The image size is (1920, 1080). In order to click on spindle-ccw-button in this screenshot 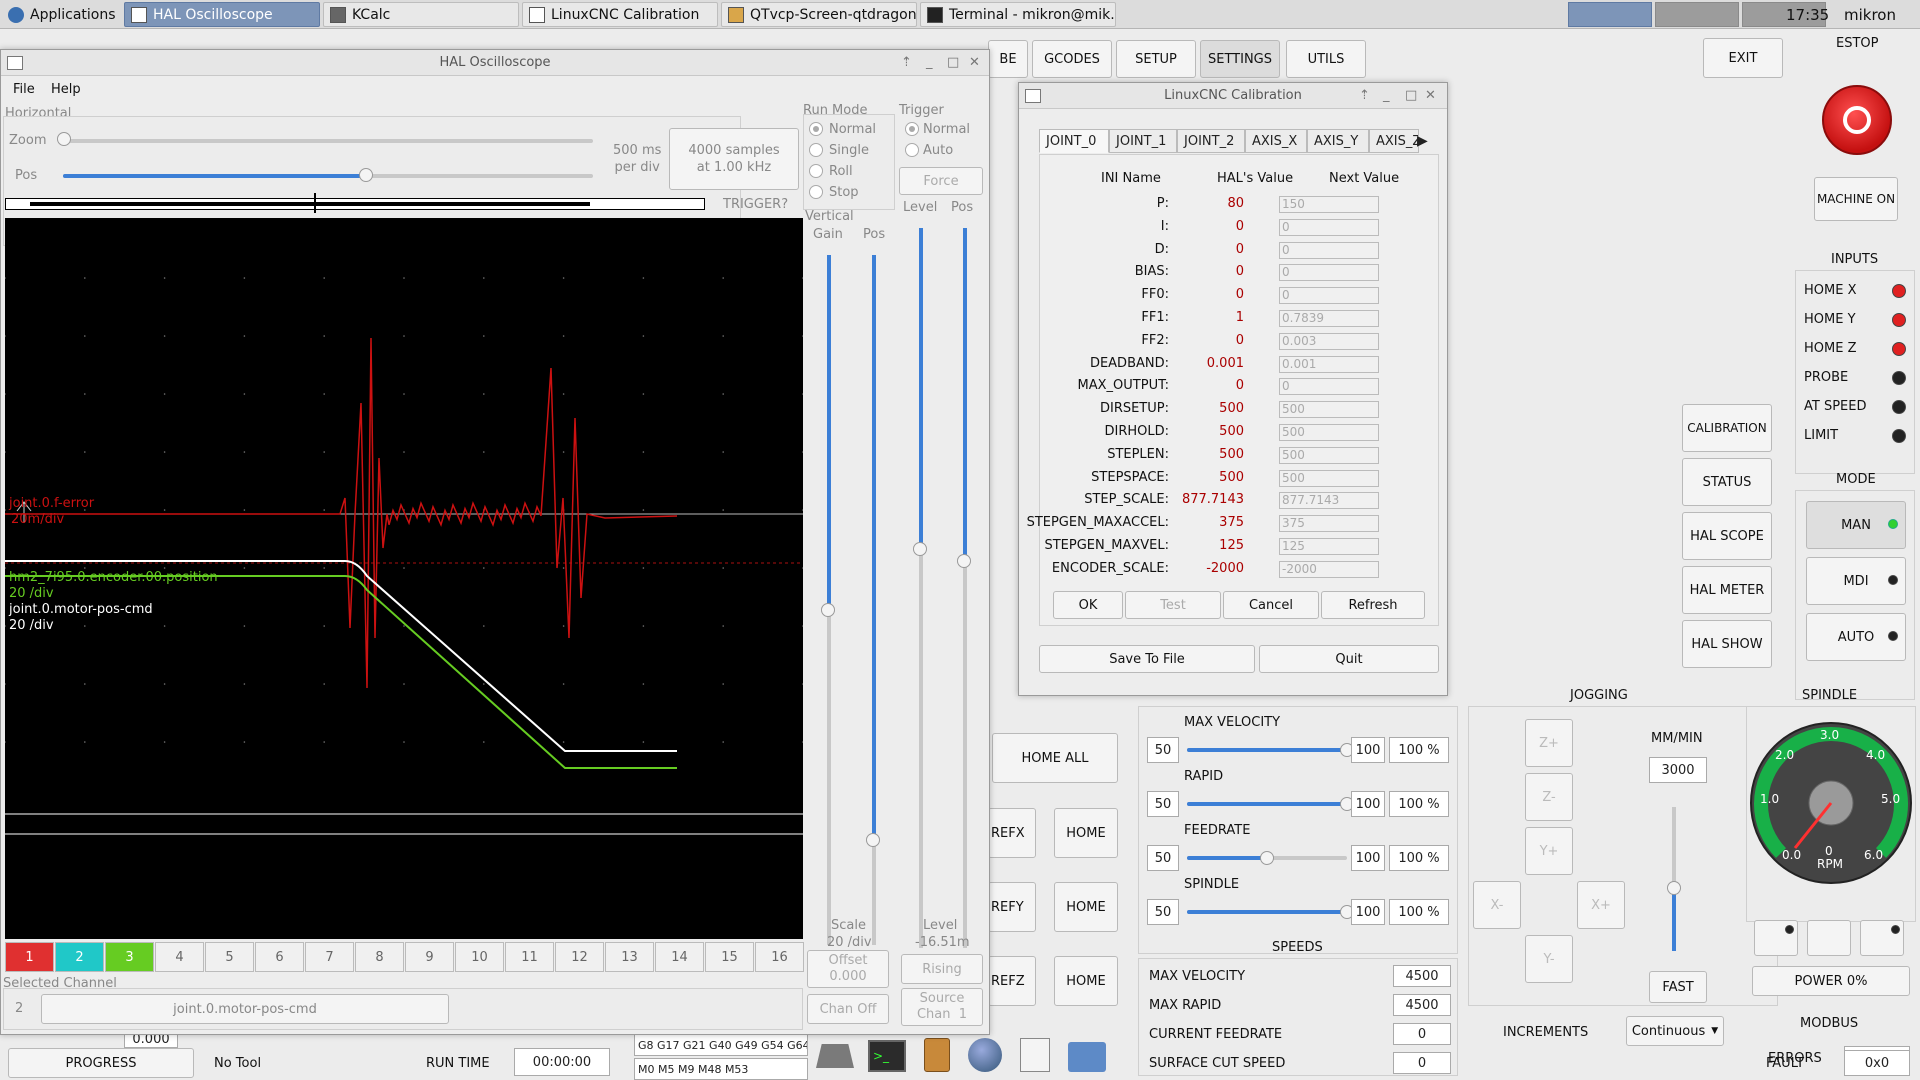, I will do `click(1776, 938)`.